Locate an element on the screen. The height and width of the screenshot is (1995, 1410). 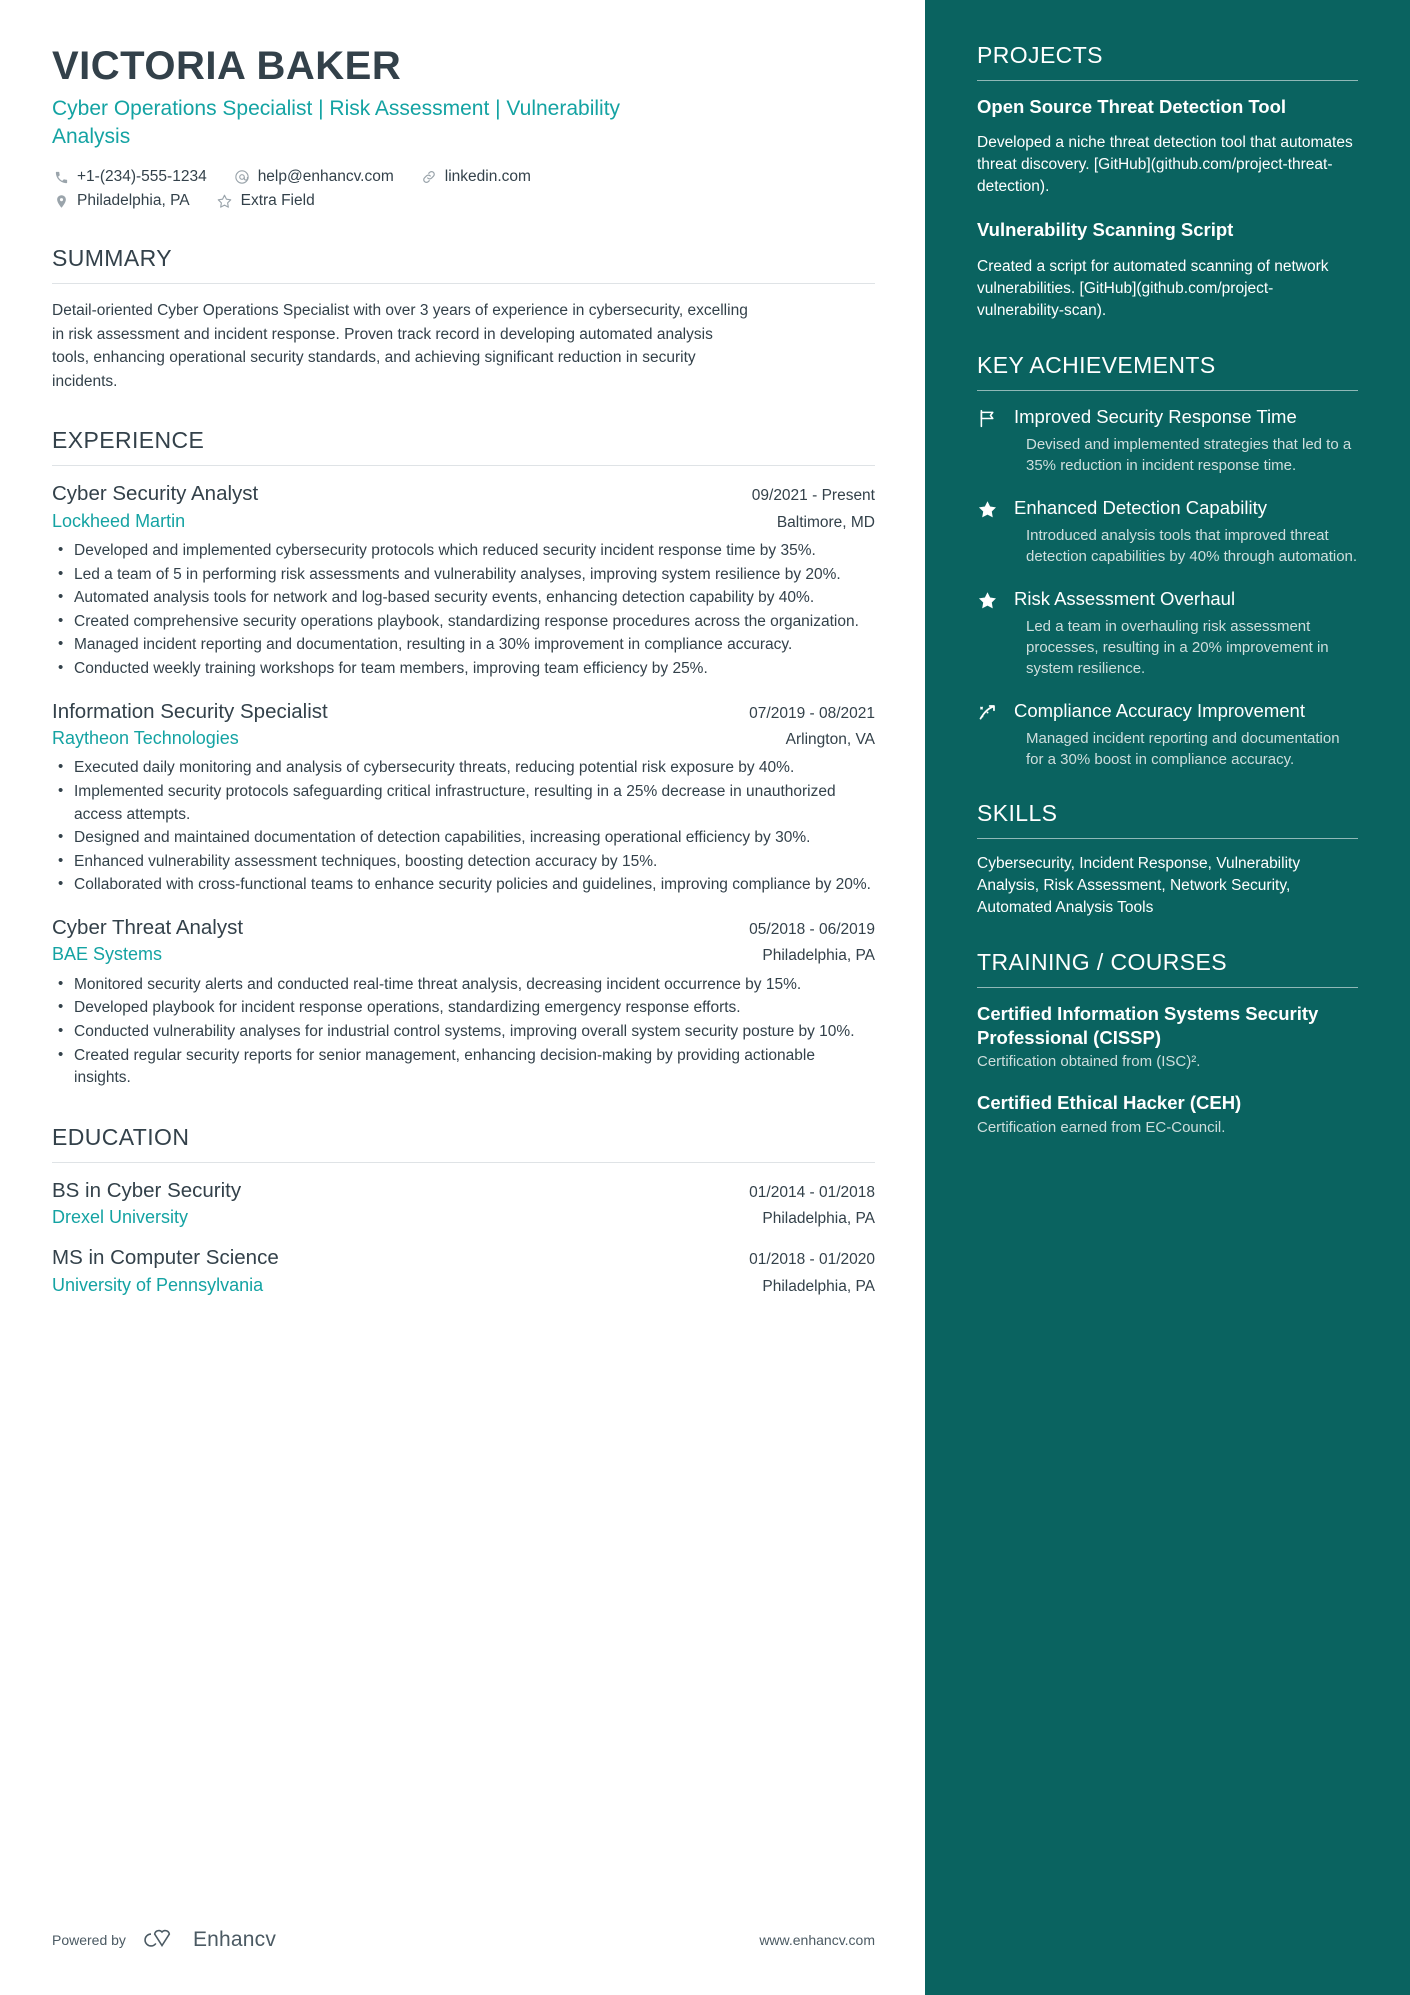
experience-location: Baltimore, MD is located at coordinates (825, 522).